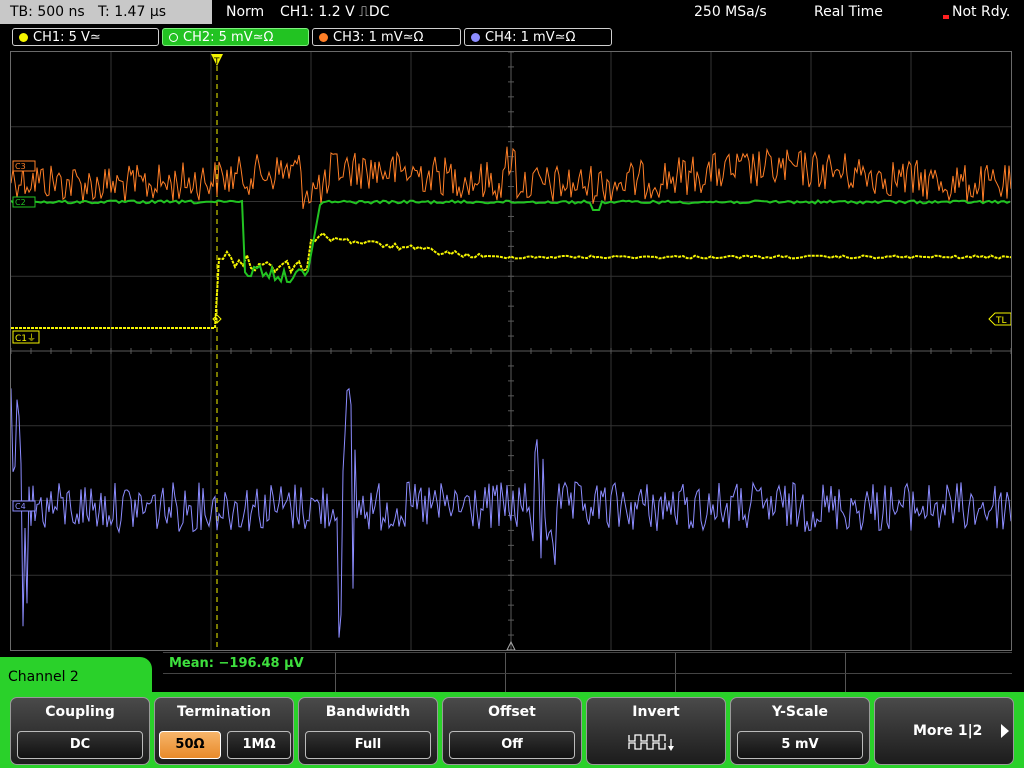  What do you see at coordinates (334, 12) in the screenshot?
I see `trigger-info: CH1: 1.2 V ⎍DC` at bounding box center [334, 12].